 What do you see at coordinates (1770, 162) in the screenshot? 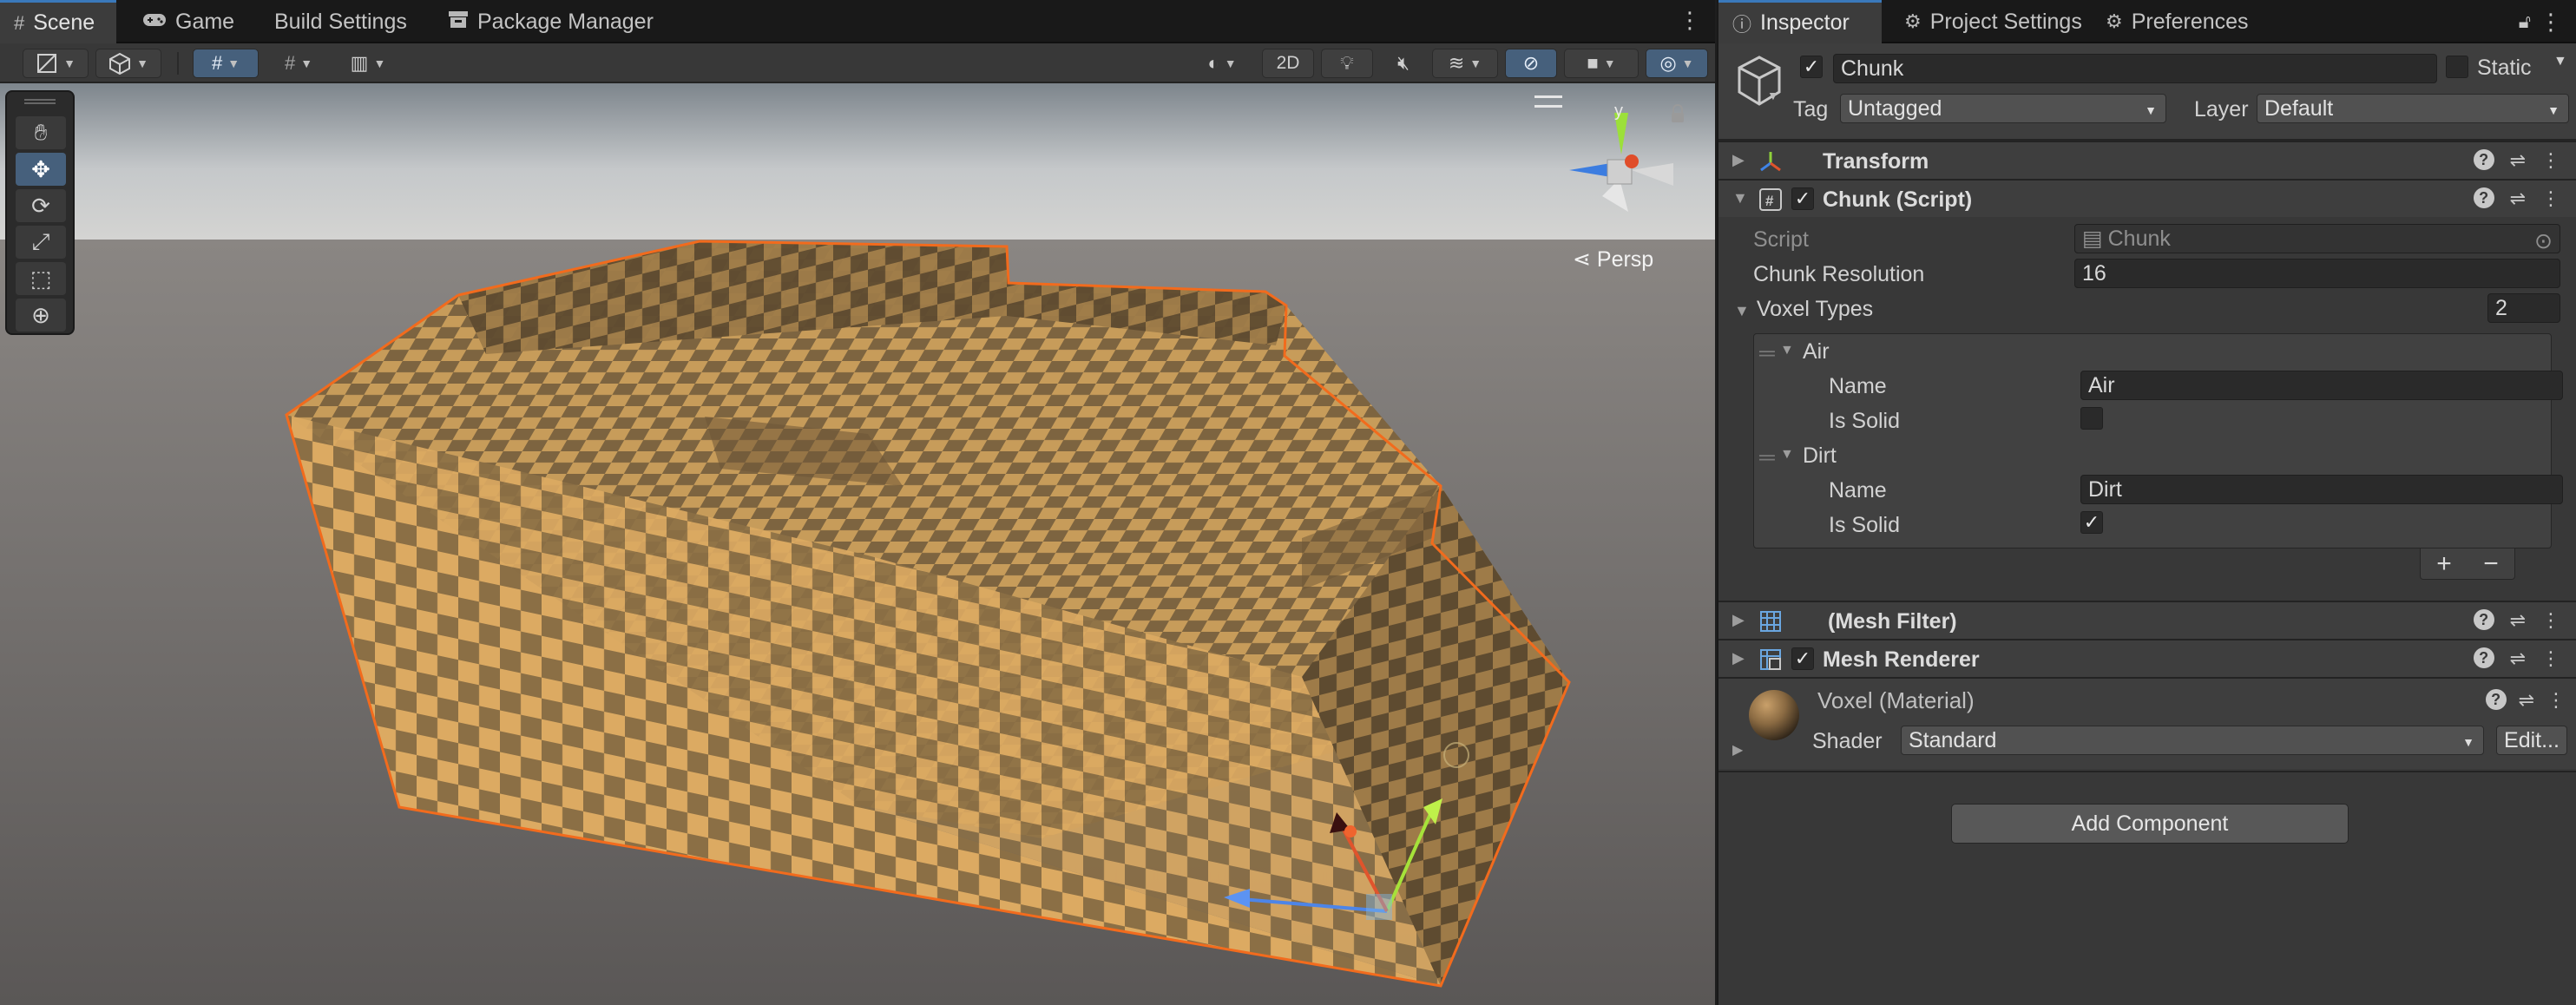
I see `transform-axes-icon` at bounding box center [1770, 162].